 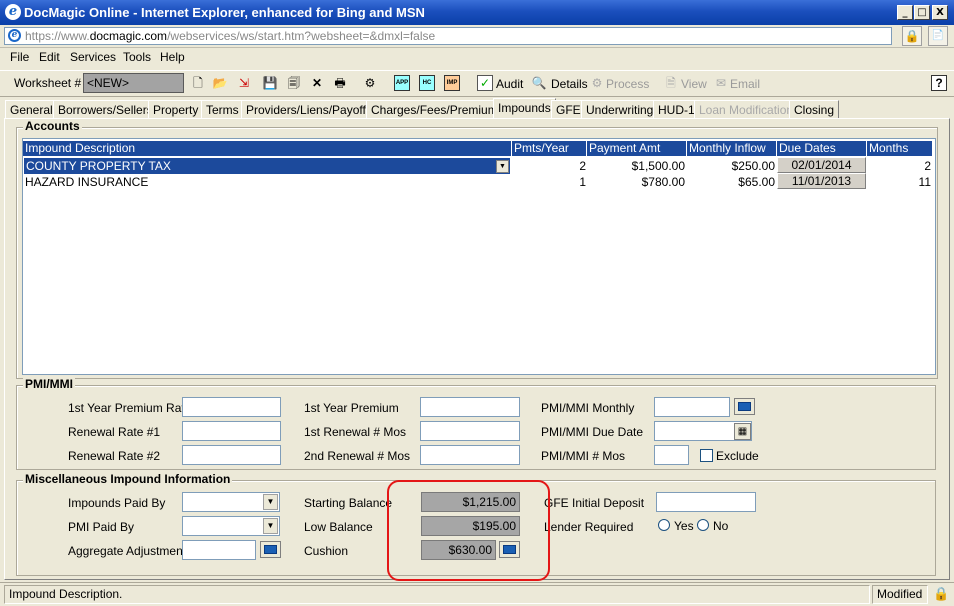 I want to click on row2-payment: $780.00, so click(x=636, y=182).